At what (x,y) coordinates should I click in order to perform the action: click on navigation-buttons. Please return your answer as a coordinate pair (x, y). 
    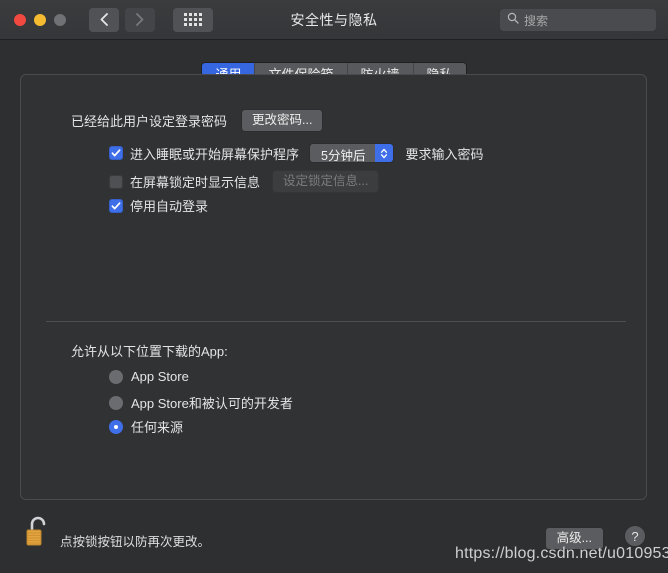
    Looking at the image, I should click on (151, 19).